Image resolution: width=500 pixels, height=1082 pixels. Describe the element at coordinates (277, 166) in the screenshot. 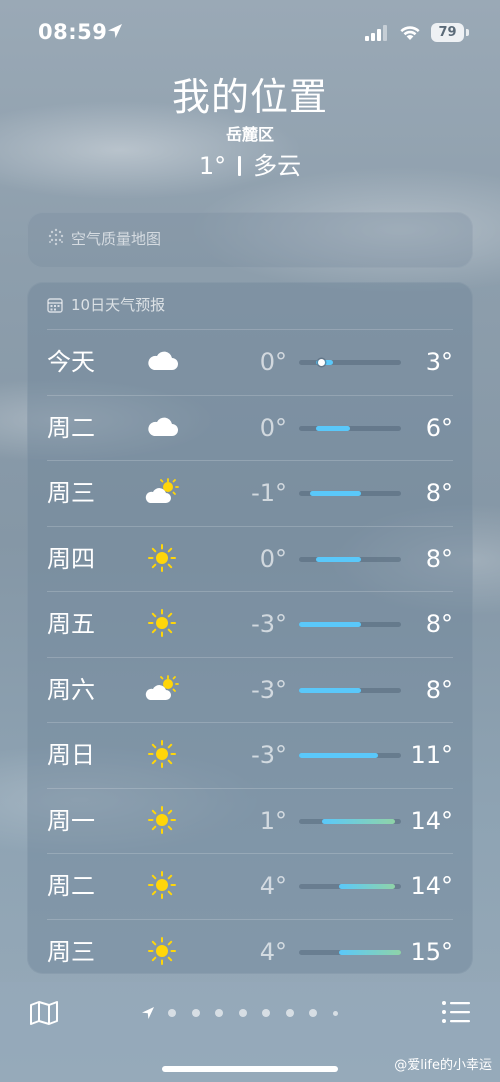

I see `current-condition: 多云` at that location.